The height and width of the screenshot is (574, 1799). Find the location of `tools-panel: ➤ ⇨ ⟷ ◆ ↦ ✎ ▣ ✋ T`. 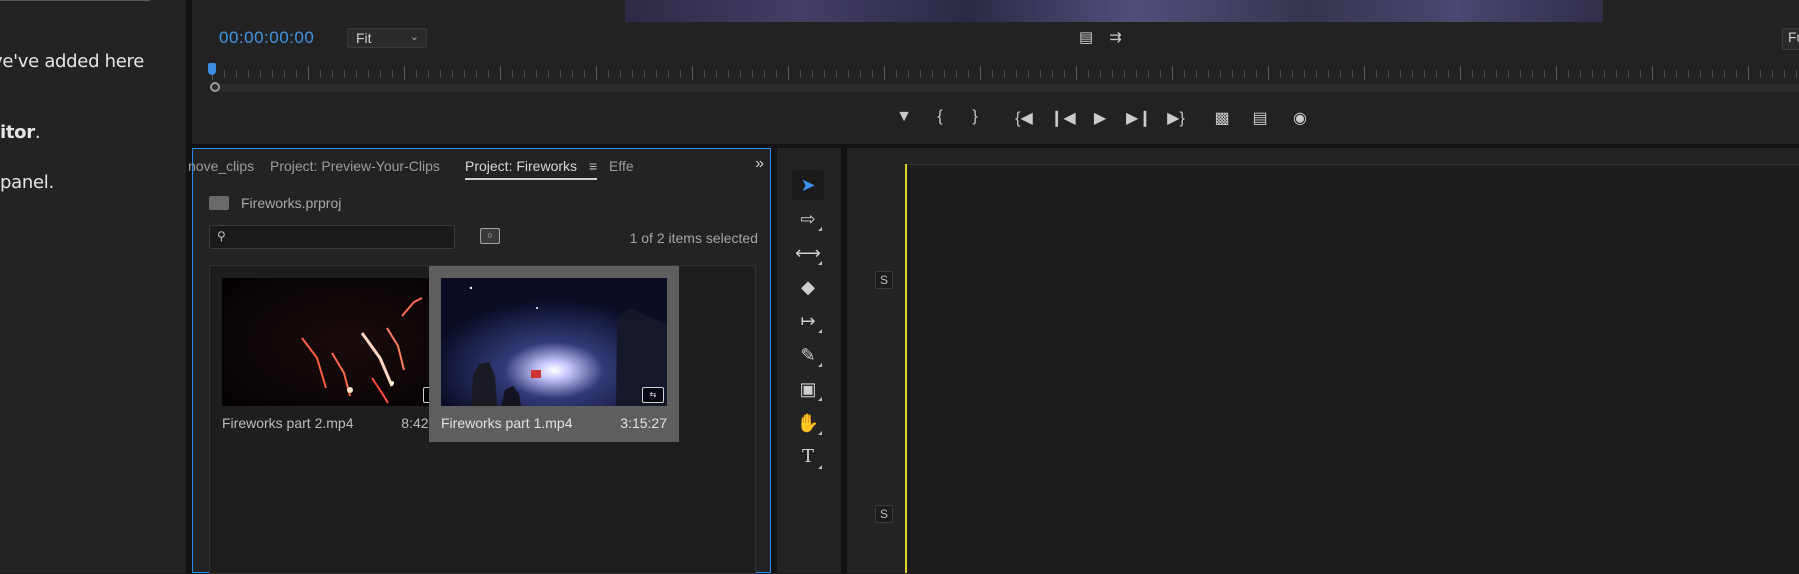

tools-panel: ➤ ⇨ ⟷ ◆ ↦ ✎ ▣ ✋ T is located at coordinates (809, 360).